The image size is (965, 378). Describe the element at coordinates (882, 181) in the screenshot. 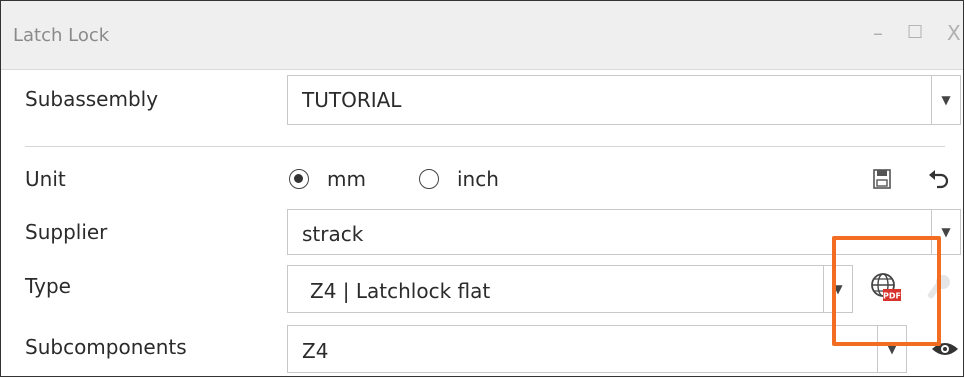

I see `save-icon` at that location.